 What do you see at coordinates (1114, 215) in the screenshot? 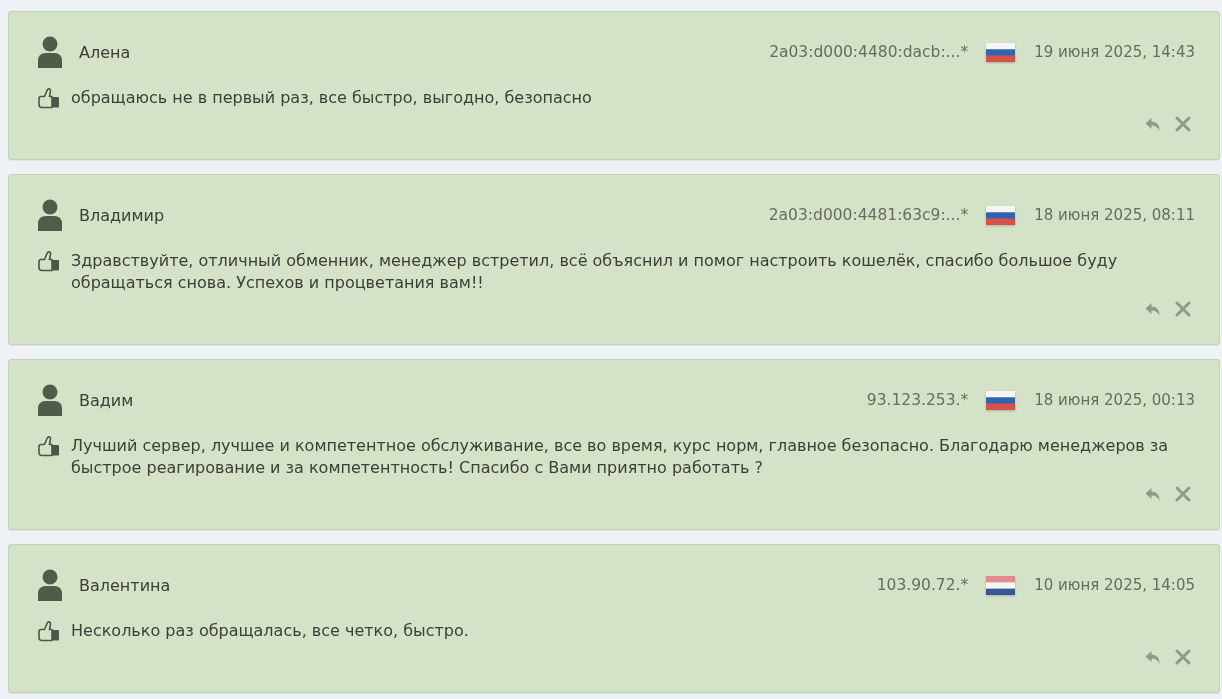
I see `review-date: 18 июня 2025, 08:11` at bounding box center [1114, 215].